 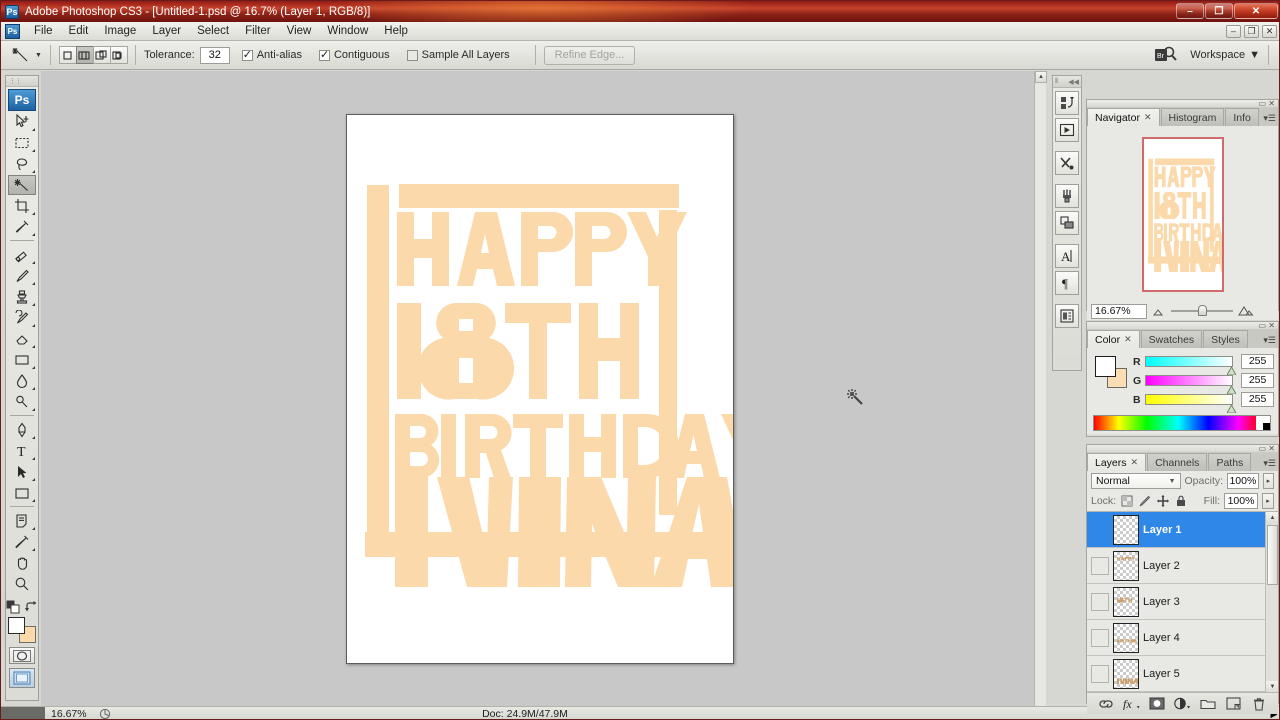 What do you see at coordinates (1161, 638) in the screenshot?
I see `layer-name: Layer 4` at bounding box center [1161, 638].